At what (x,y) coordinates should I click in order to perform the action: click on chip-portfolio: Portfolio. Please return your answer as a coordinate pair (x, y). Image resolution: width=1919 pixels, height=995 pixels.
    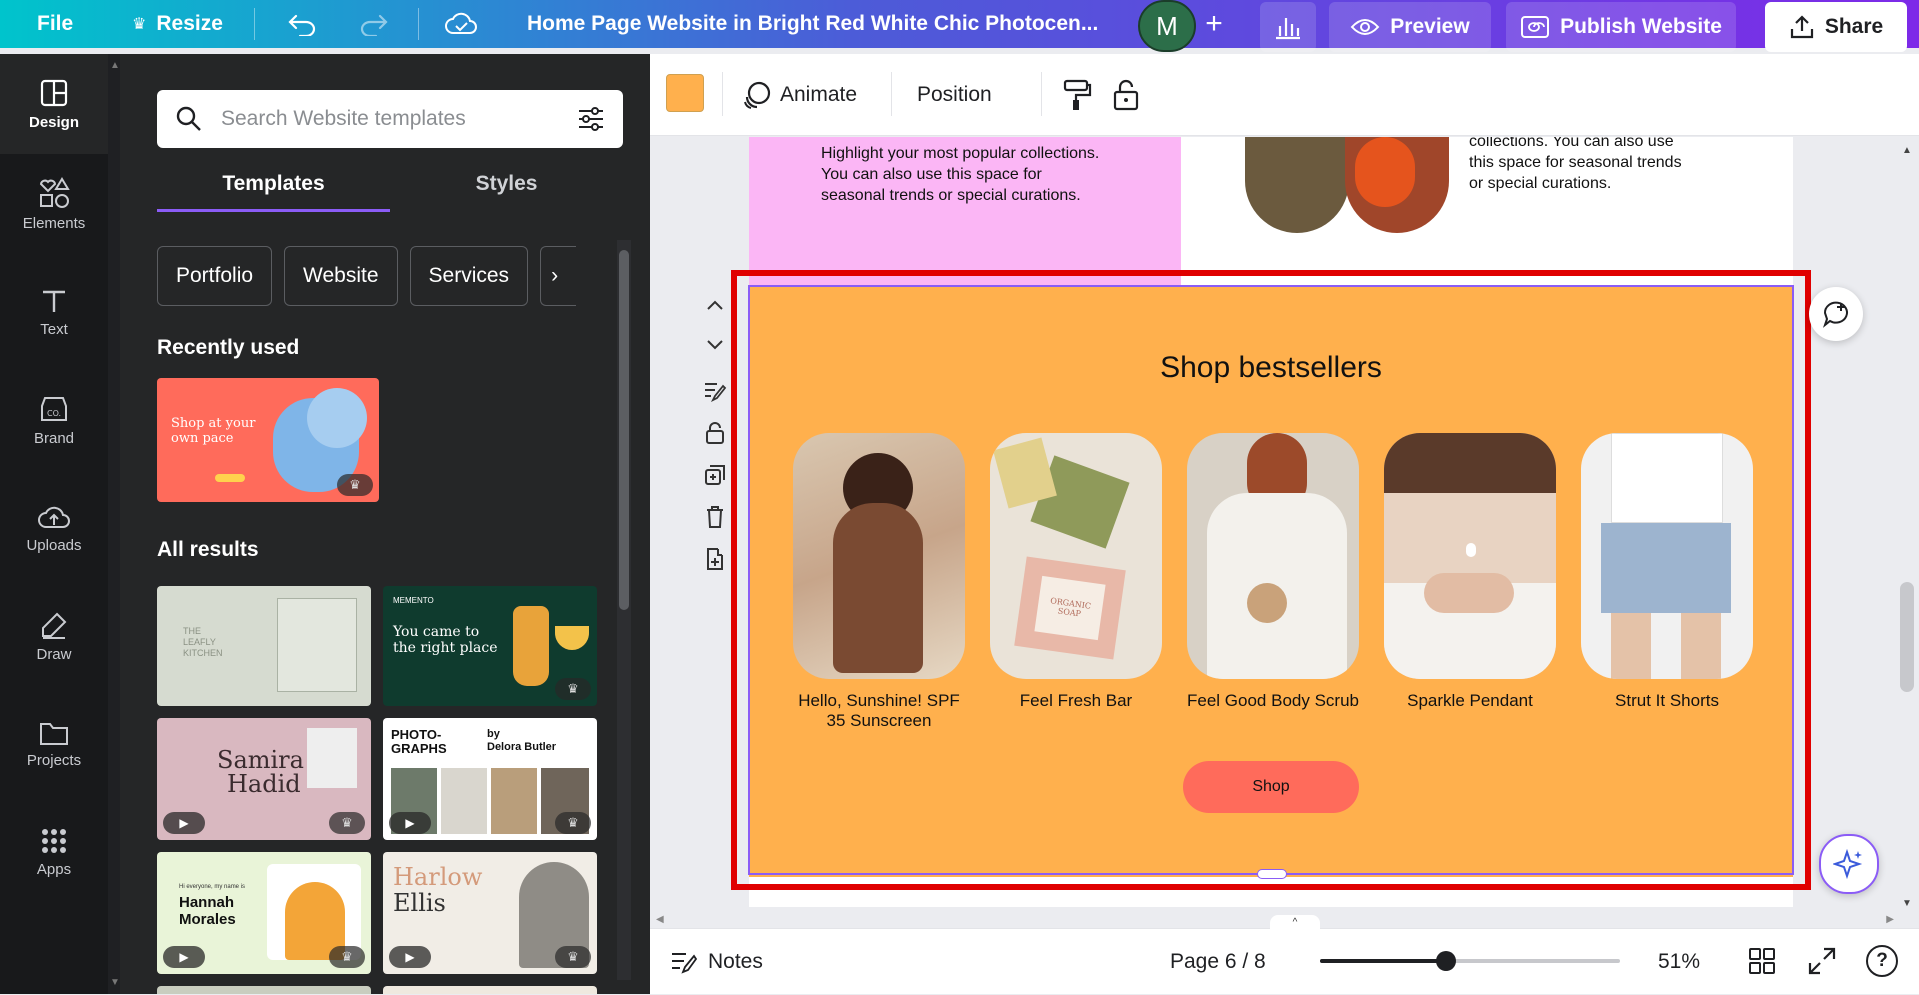
    Looking at the image, I should click on (215, 276).